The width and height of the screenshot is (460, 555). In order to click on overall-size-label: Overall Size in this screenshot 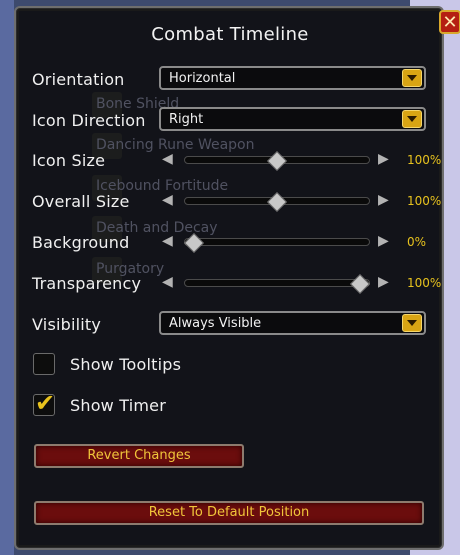, I will do `click(81, 201)`.